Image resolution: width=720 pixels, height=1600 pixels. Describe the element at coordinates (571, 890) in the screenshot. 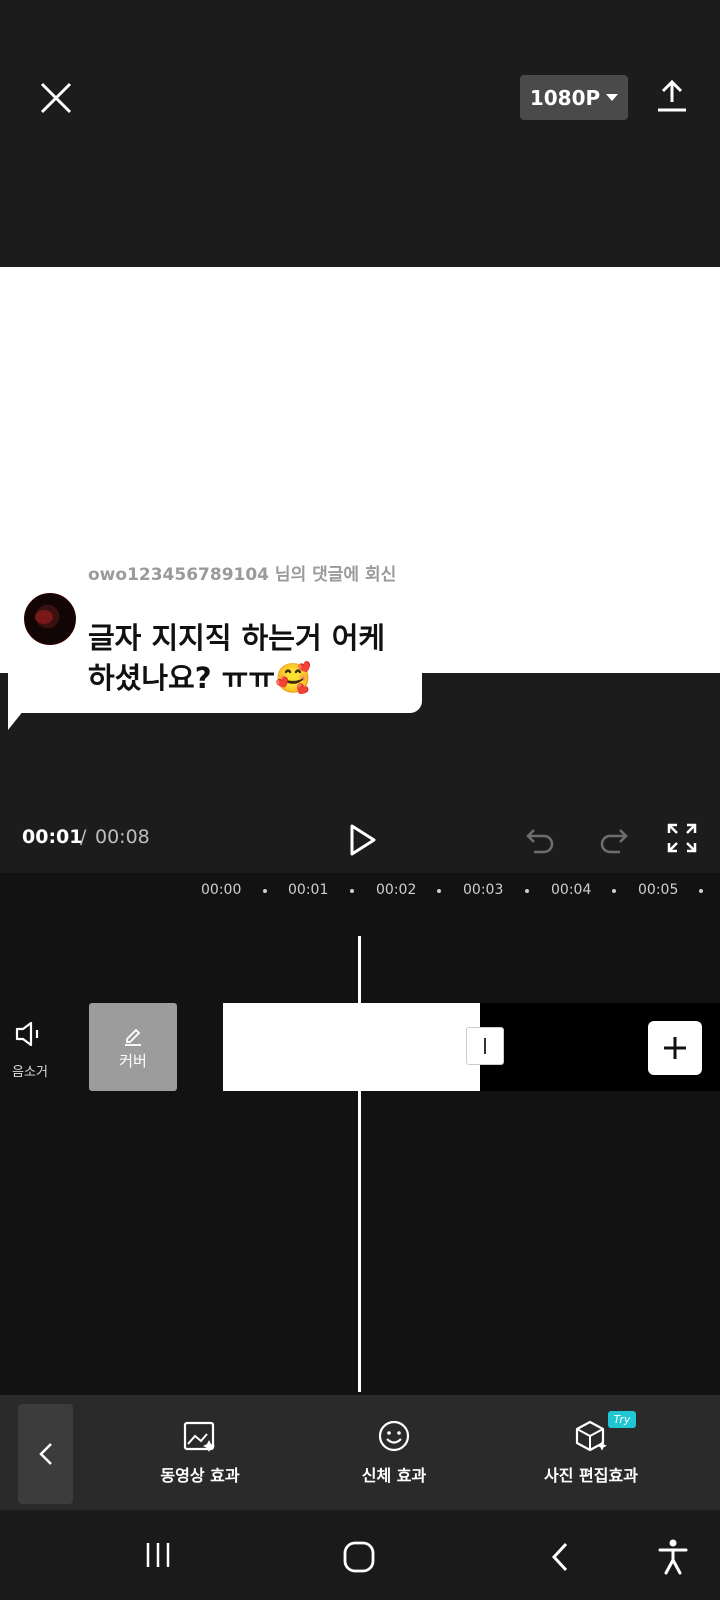

I see `ruler-tick-label: 00:04` at that location.